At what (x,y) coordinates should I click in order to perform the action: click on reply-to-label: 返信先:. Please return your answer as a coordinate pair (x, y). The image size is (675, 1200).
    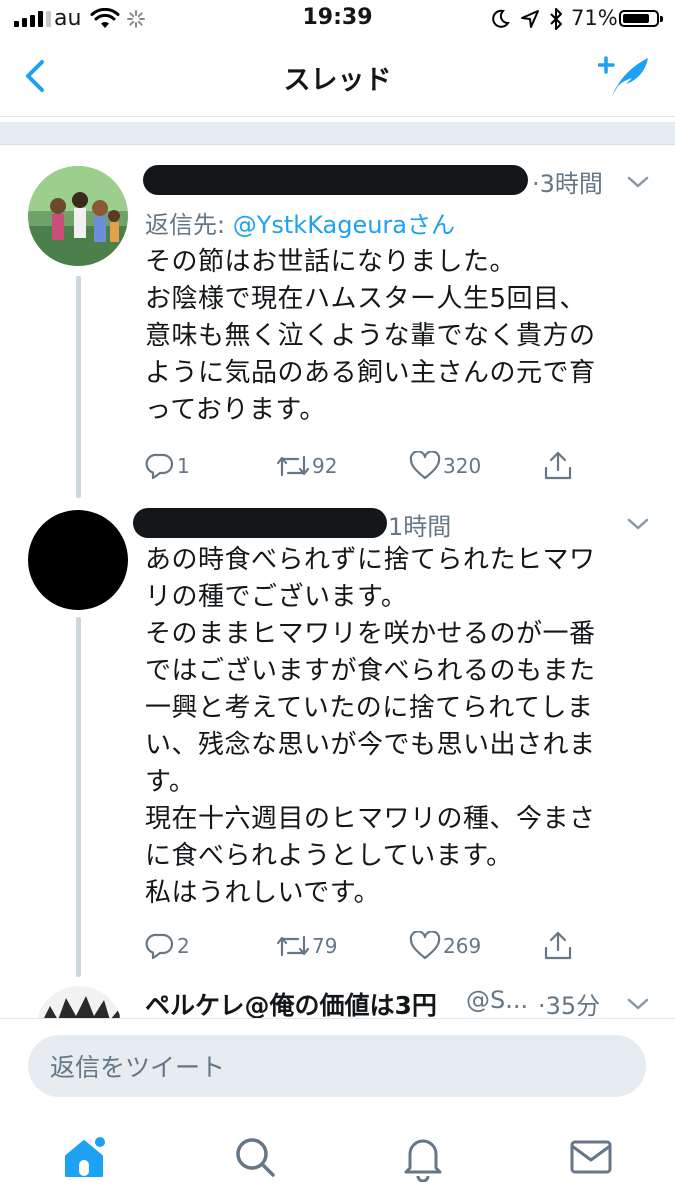
    Looking at the image, I should click on (189, 225).